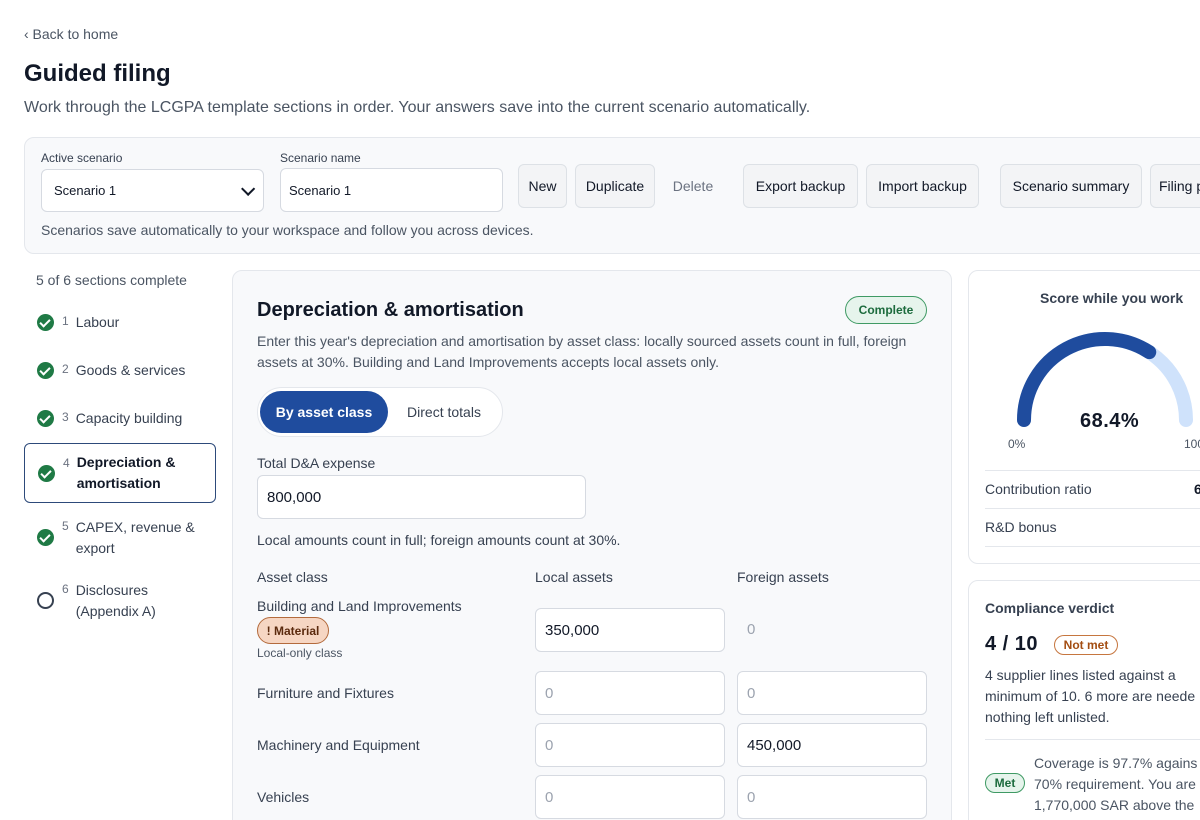  I want to click on total-da-label: Total D&A expense, so click(316, 463).